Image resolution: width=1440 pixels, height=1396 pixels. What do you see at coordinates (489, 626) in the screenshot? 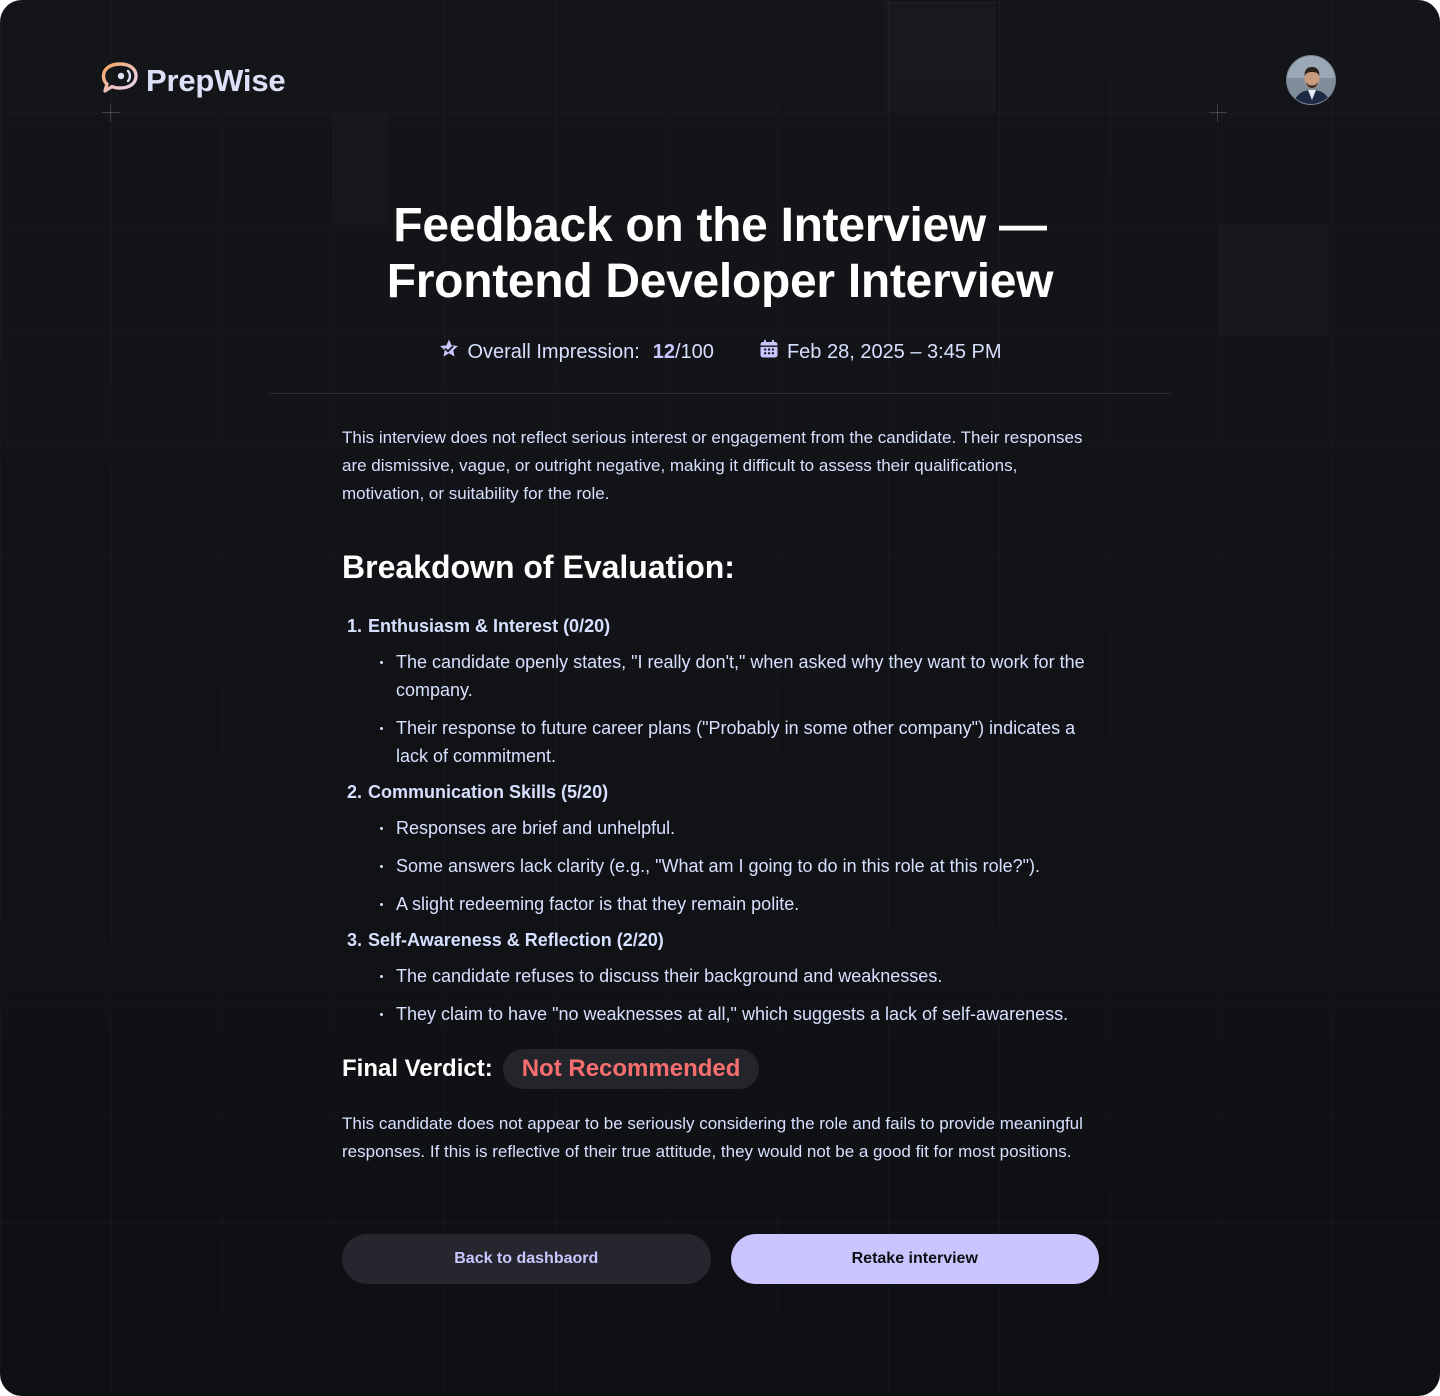
I see `section-name: Enthusiasm & Interest (0/20)` at bounding box center [489, 626].